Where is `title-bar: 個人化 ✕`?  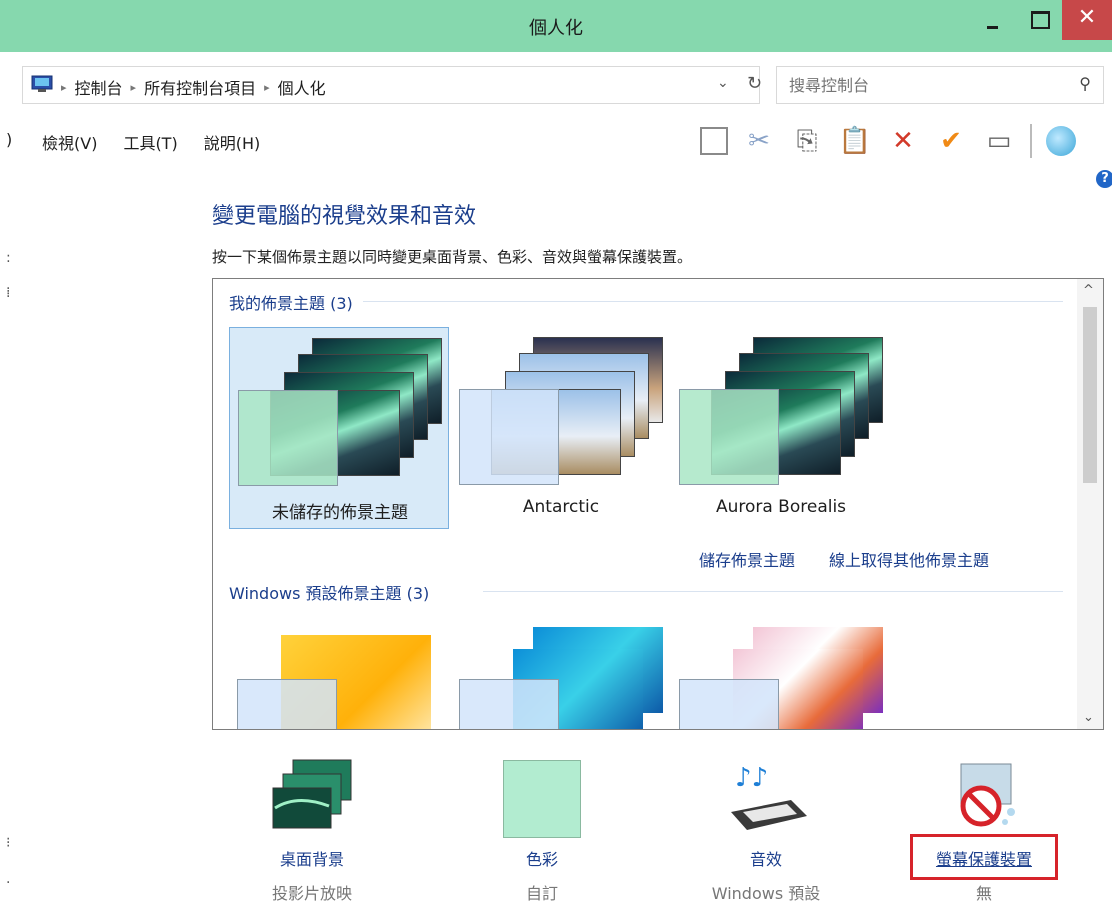 title-bar: 個人化 ✕ is located at coordinates (556, 26).